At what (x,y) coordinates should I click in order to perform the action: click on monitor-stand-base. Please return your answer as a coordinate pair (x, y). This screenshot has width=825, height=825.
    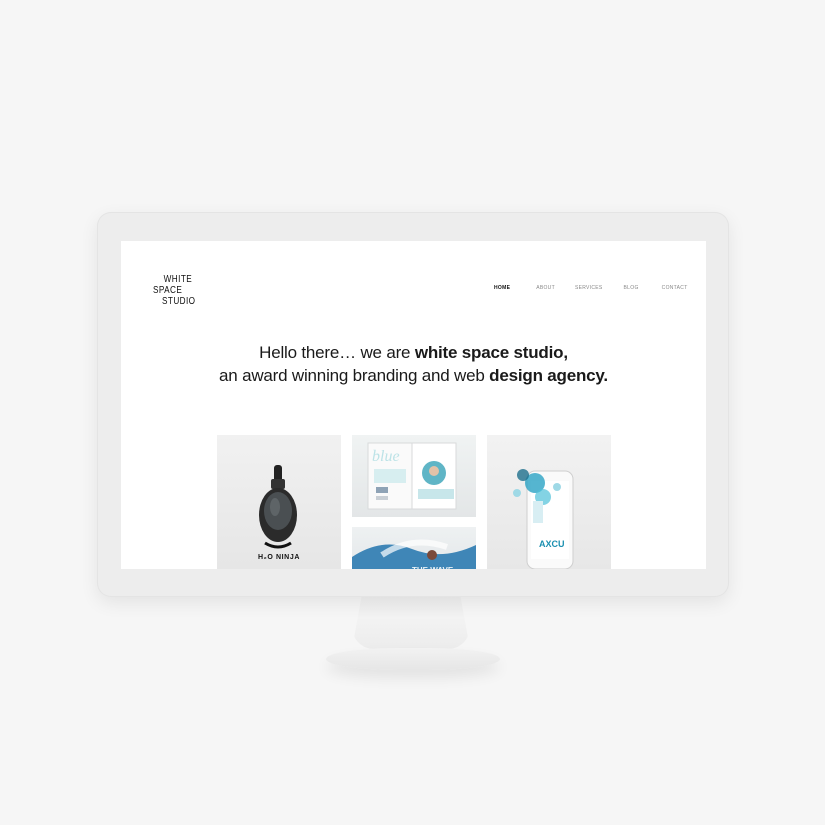
    Looking at the image, I should click on (413, 659).